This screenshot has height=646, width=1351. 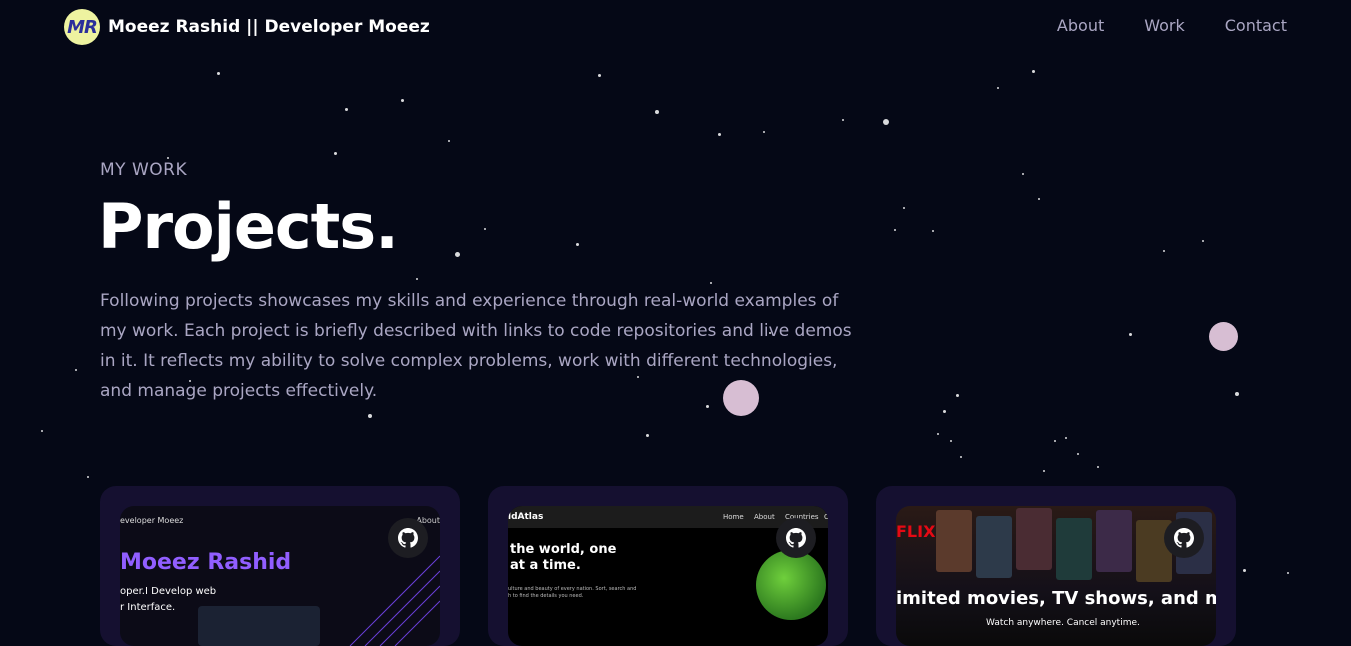 I want to click on preview-menu-item: C, so click(x=826, y=517).